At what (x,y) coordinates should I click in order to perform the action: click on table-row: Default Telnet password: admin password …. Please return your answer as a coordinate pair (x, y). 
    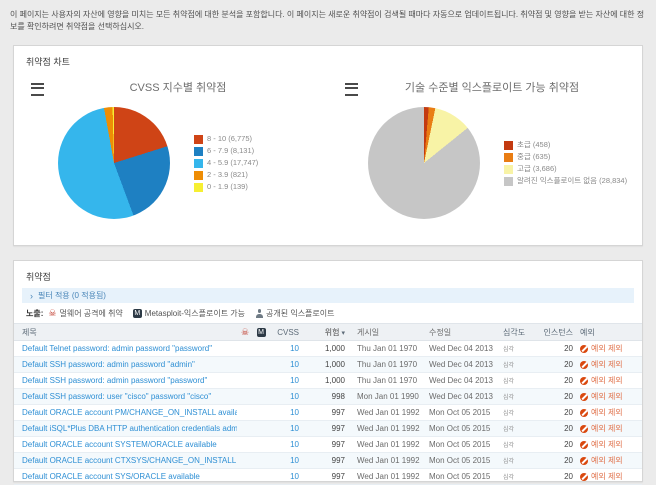
    Looking at the image, I should click on (328, 349).